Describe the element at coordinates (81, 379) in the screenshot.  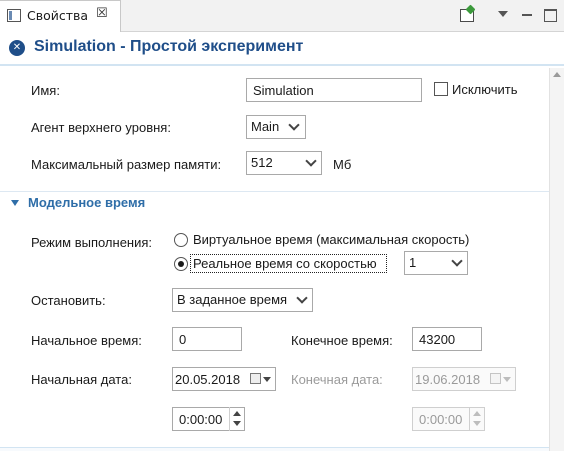
I see `start-date-label: Начальная дата:` at that location.